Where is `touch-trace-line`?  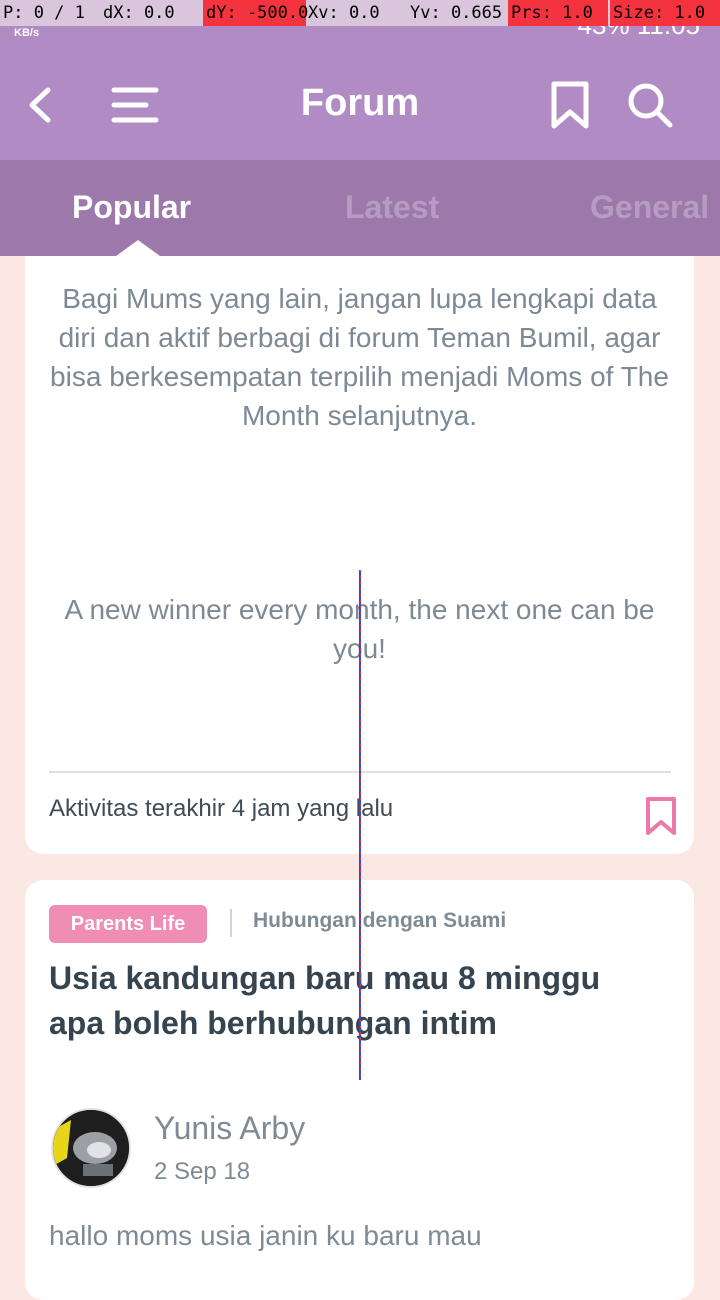
touch-trace-line is located at coordinates (360, 825).